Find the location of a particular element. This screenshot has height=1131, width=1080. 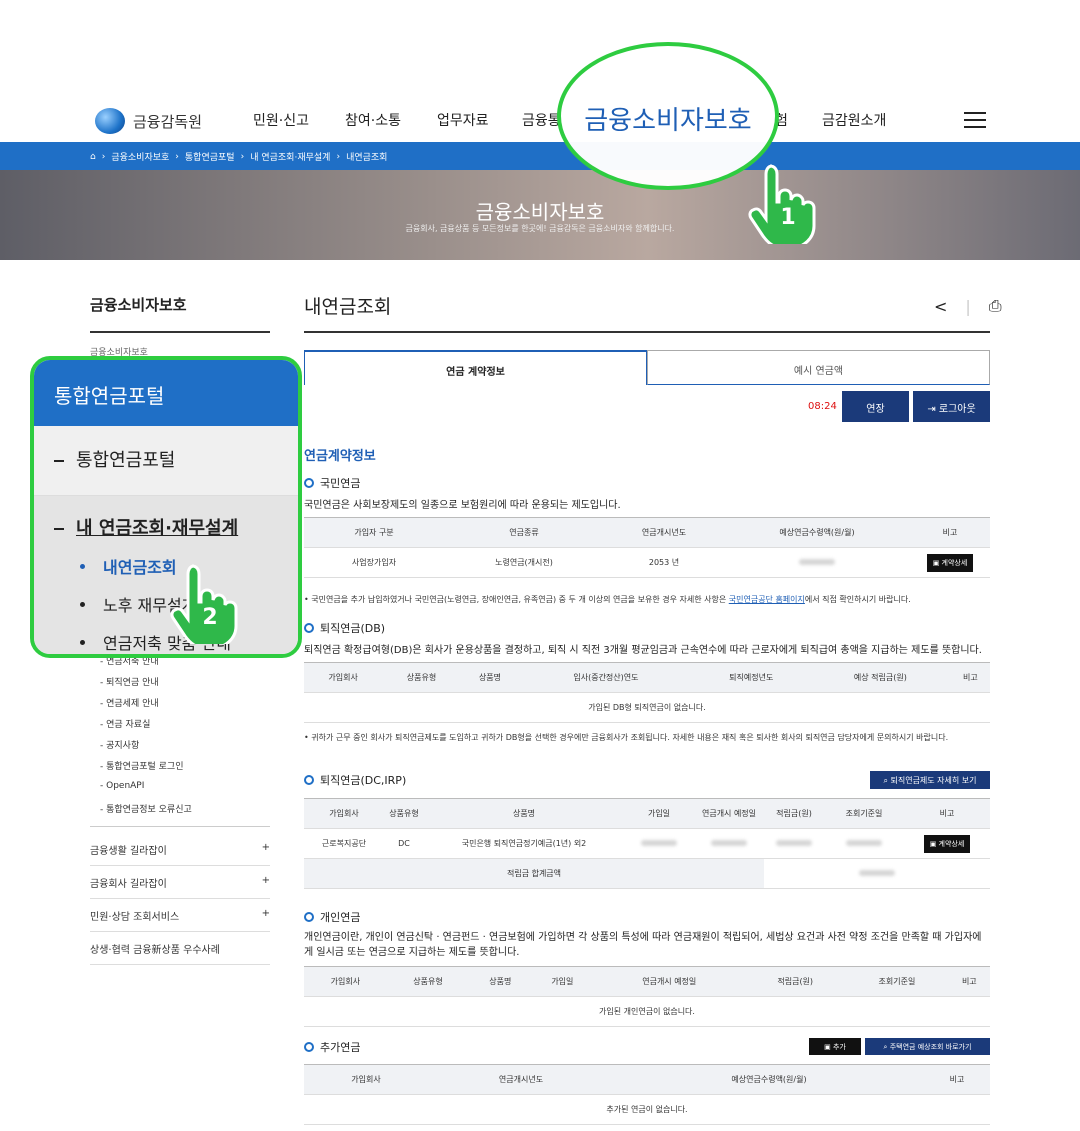

national-desc: 국민연금은 사회보장제도의 일종으로 보험원리에 따라 운용되는 제도입니다. is located at coordinates (462, 505).